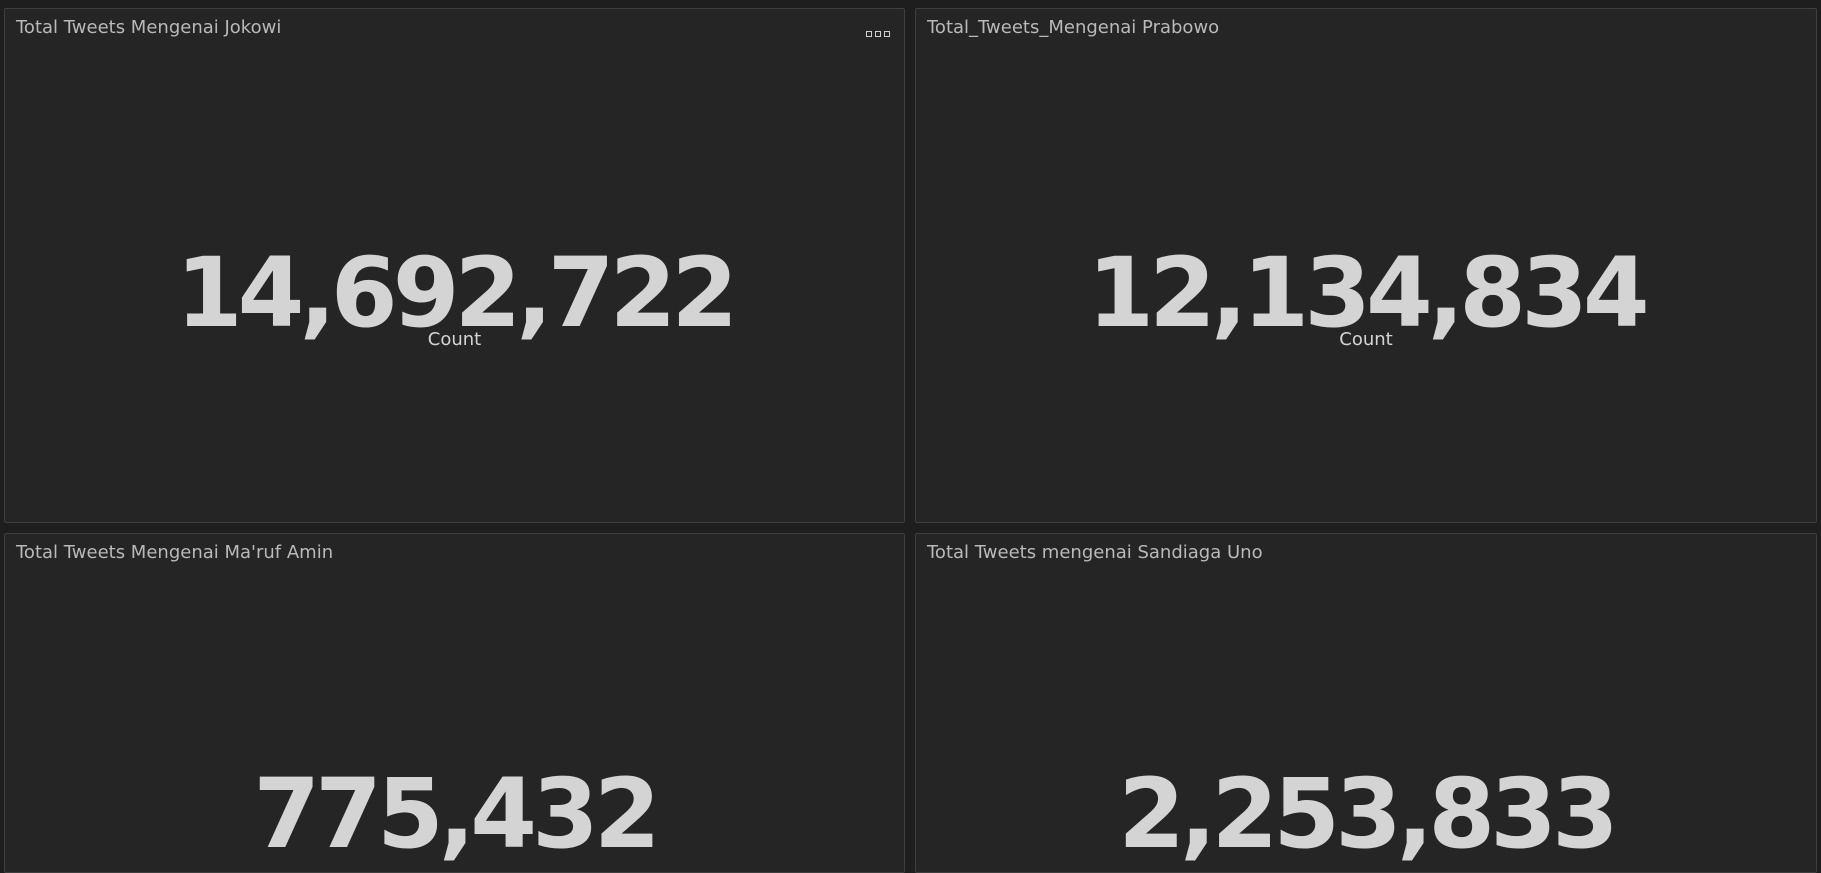 Image resolution: width=1821 pixels, height=873 pixels. Describe the element at coordinates (149, 27) in the screenshot. I see `panel-title: Total Tweets Mengenai Jokowi` at that location.